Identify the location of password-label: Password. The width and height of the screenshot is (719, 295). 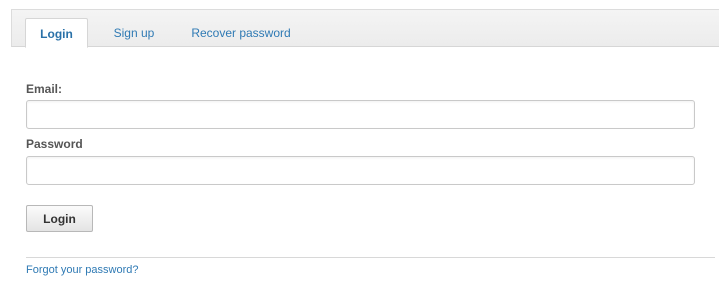
(54, 144).